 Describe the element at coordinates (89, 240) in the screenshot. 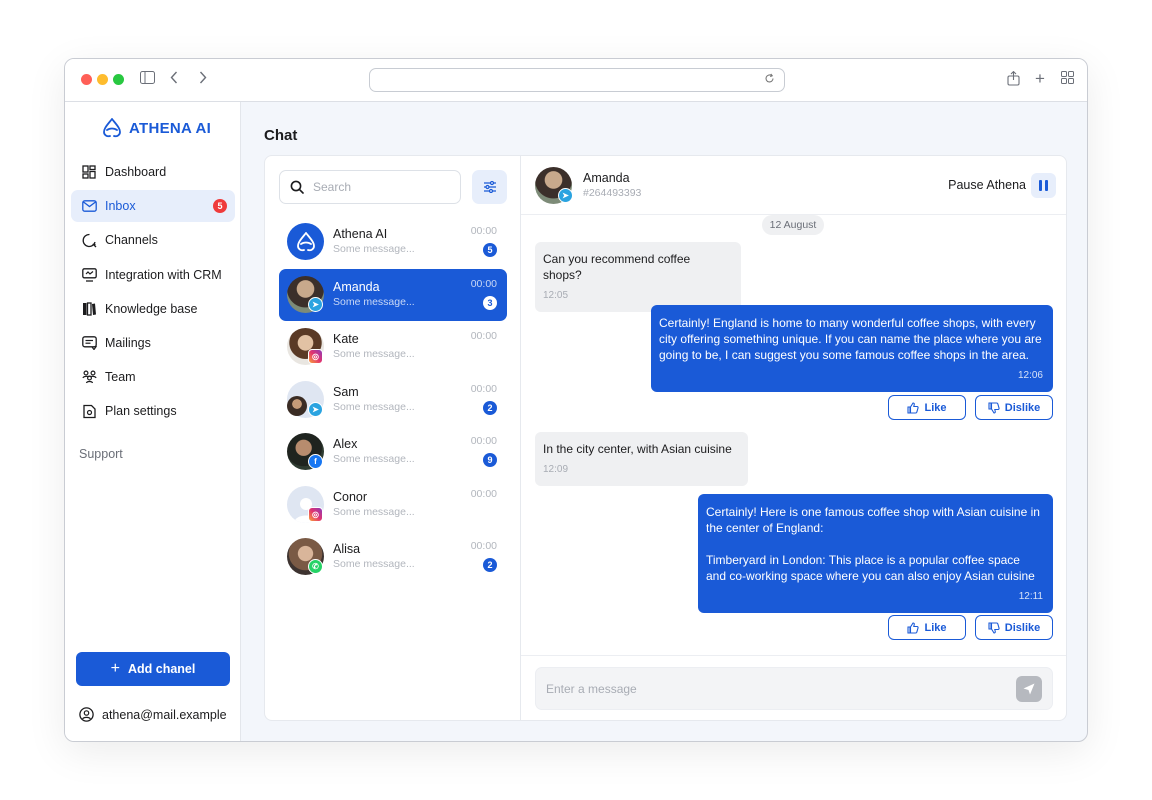

I see `channels-icon` at that location.